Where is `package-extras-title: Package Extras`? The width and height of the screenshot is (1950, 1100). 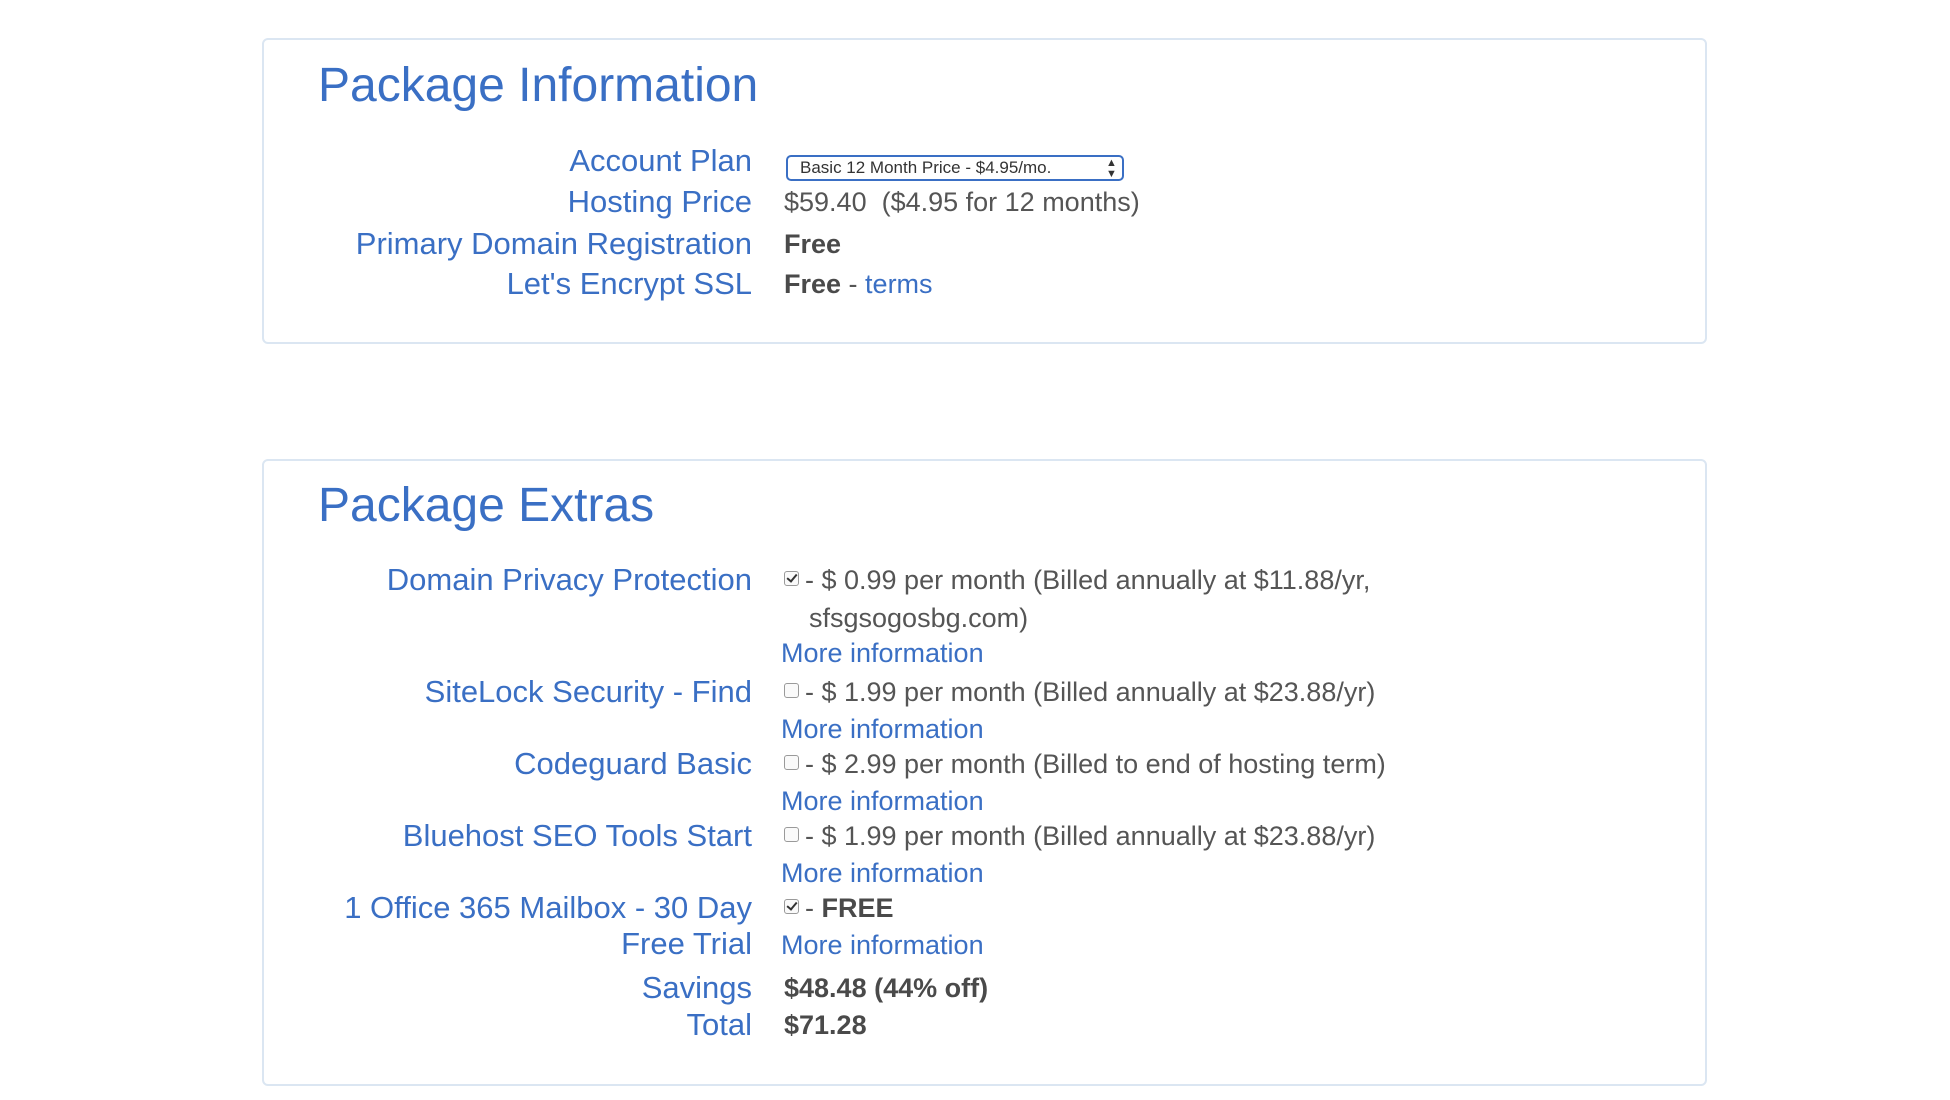 package-extras-title: Package Extras is located at coordinates (486, 505).